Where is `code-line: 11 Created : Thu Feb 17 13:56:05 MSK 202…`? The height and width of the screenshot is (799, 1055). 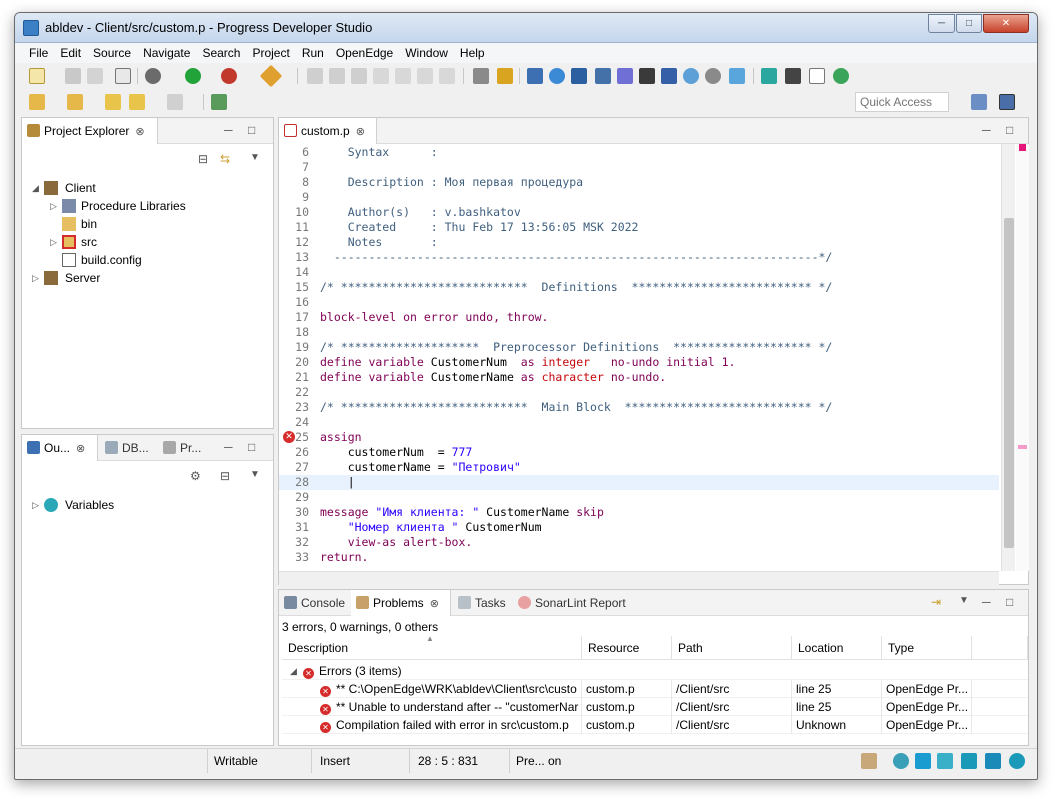 code-line: 11 Created : Thu Feb 17 13:56:05 MSK 202… is located at coordinates (639, 227).